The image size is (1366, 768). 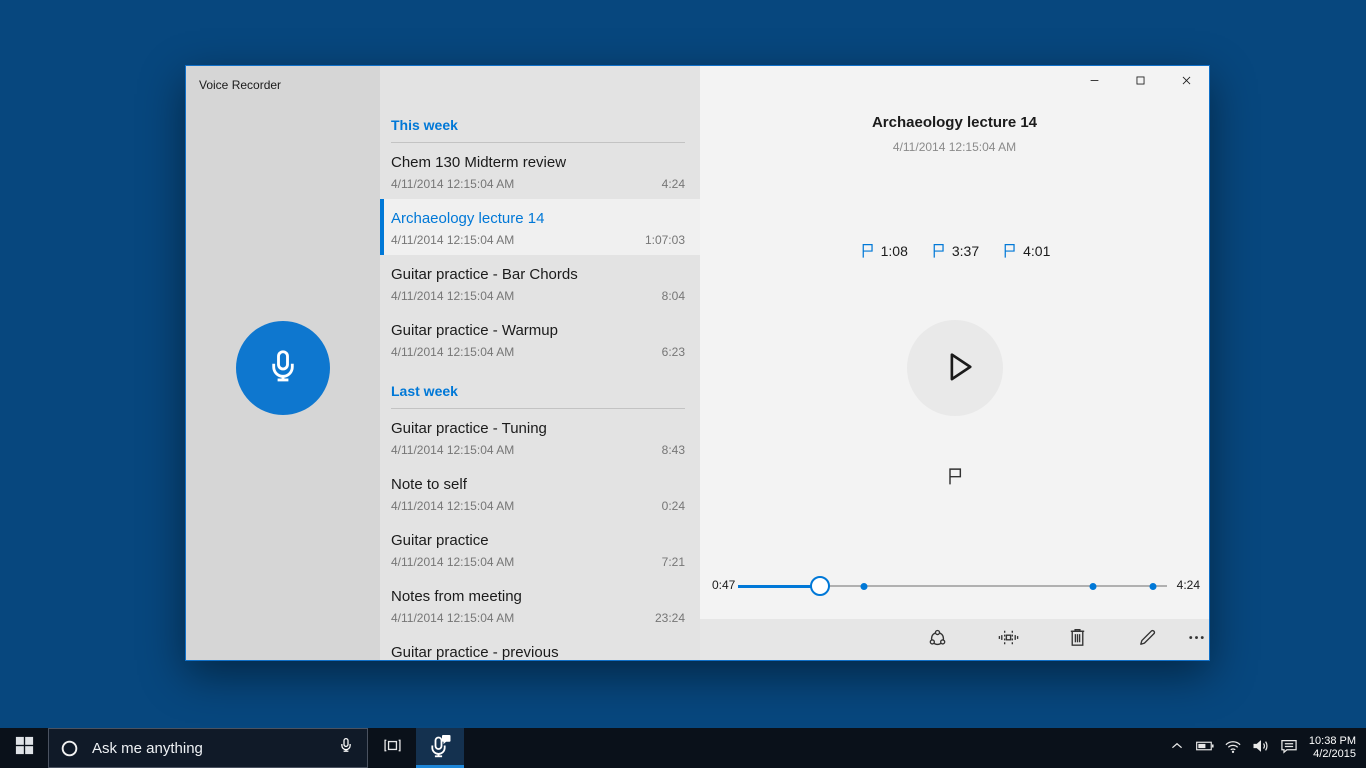 I want to click on rename-button, so click(x=1147, y=639).